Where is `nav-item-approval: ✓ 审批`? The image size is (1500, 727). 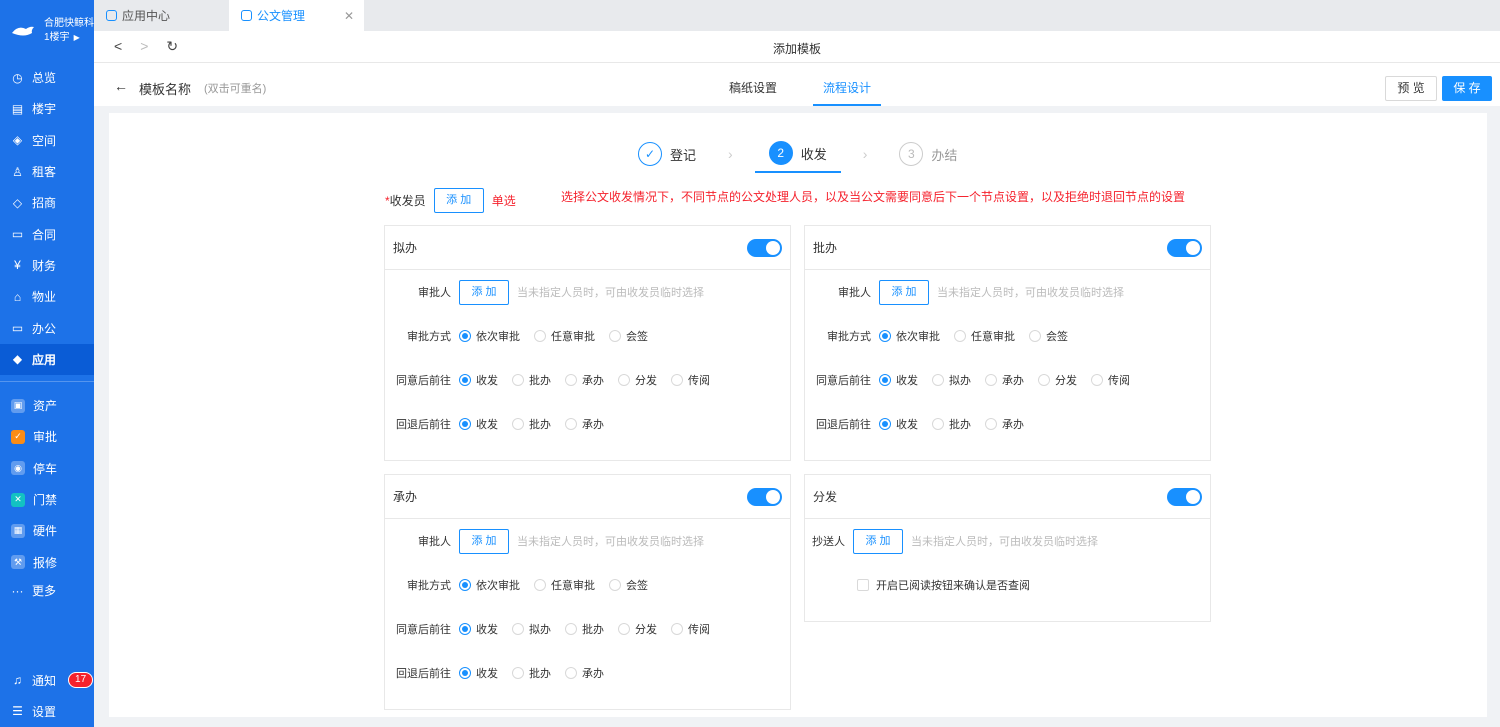
nav-item-approval: ✓ 审批 is located at coordinates (47, 436).